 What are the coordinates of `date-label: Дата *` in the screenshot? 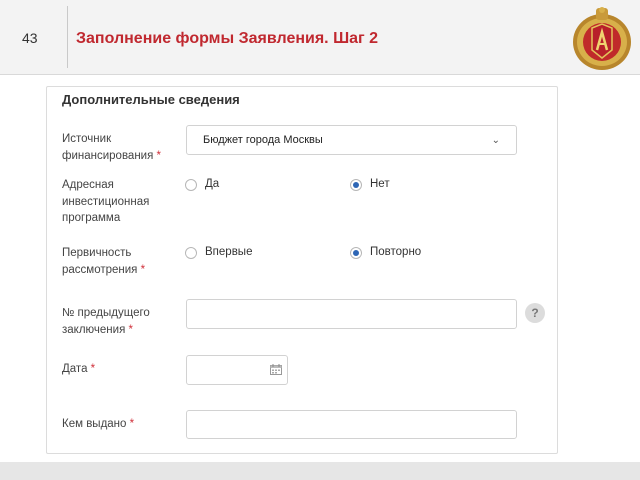 It's located at (122, 369).